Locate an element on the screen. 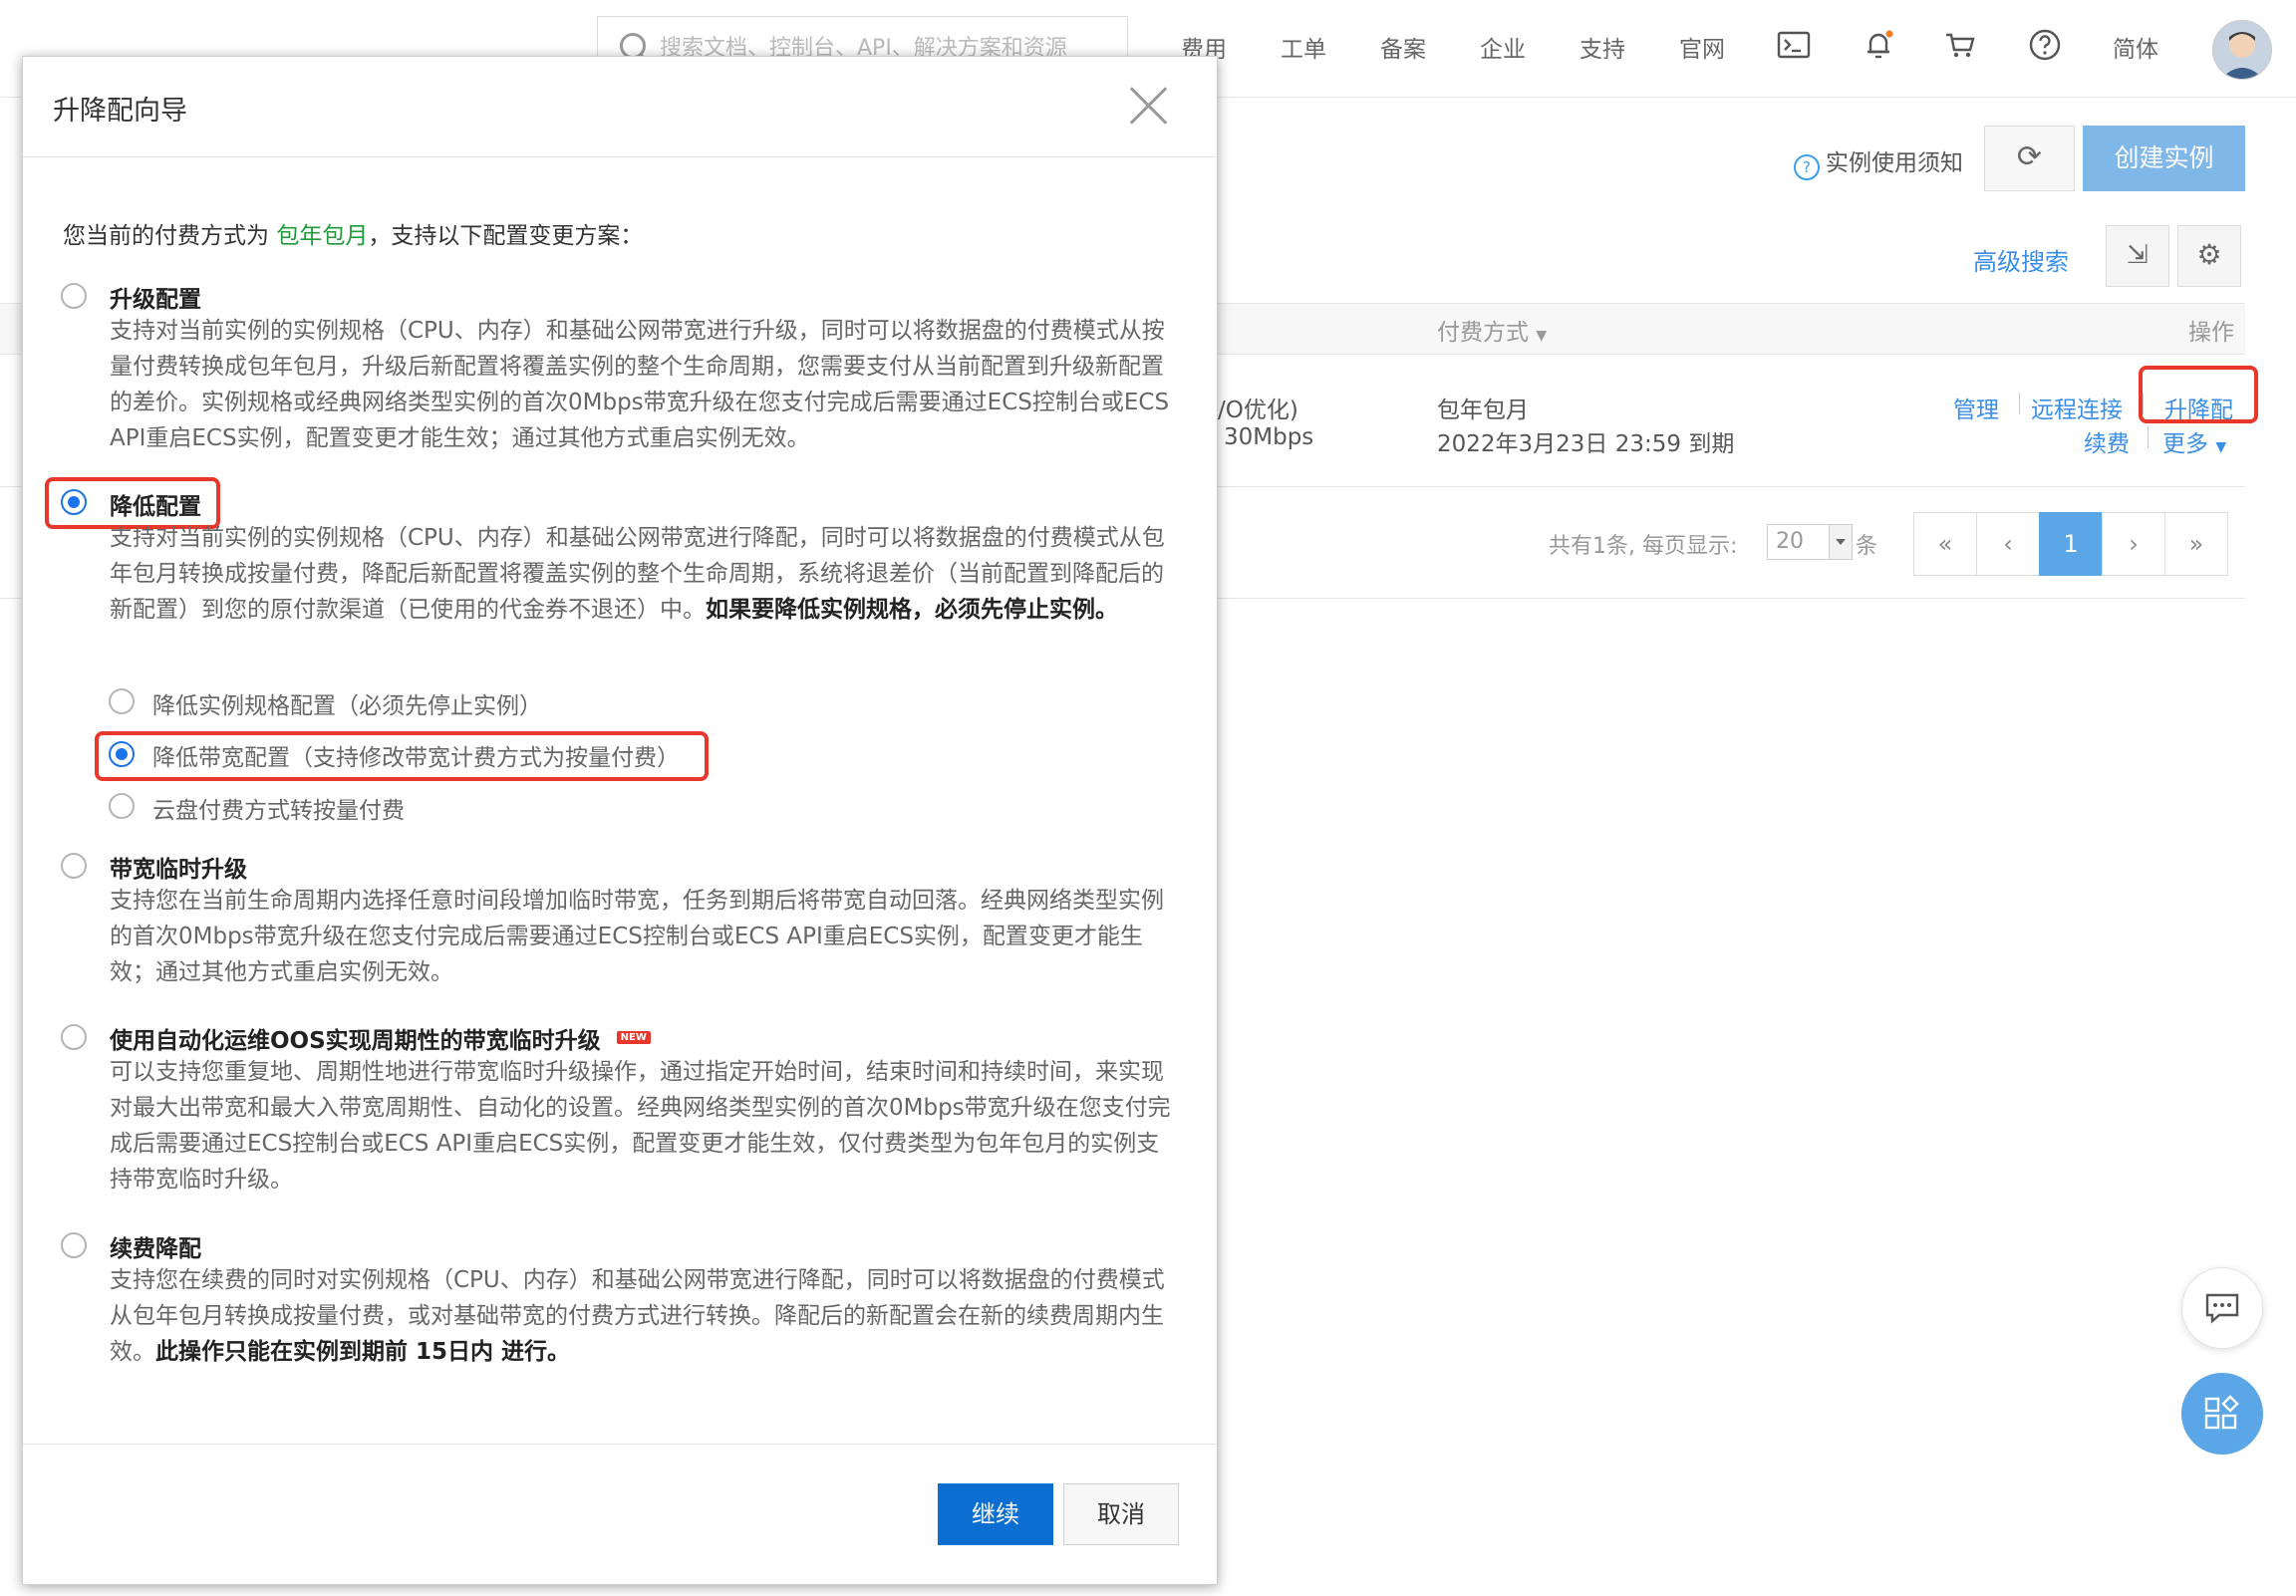  sub-option-disk-to-payg: 云盘付费方式转按量付费 is located at coordinates (278, 808).